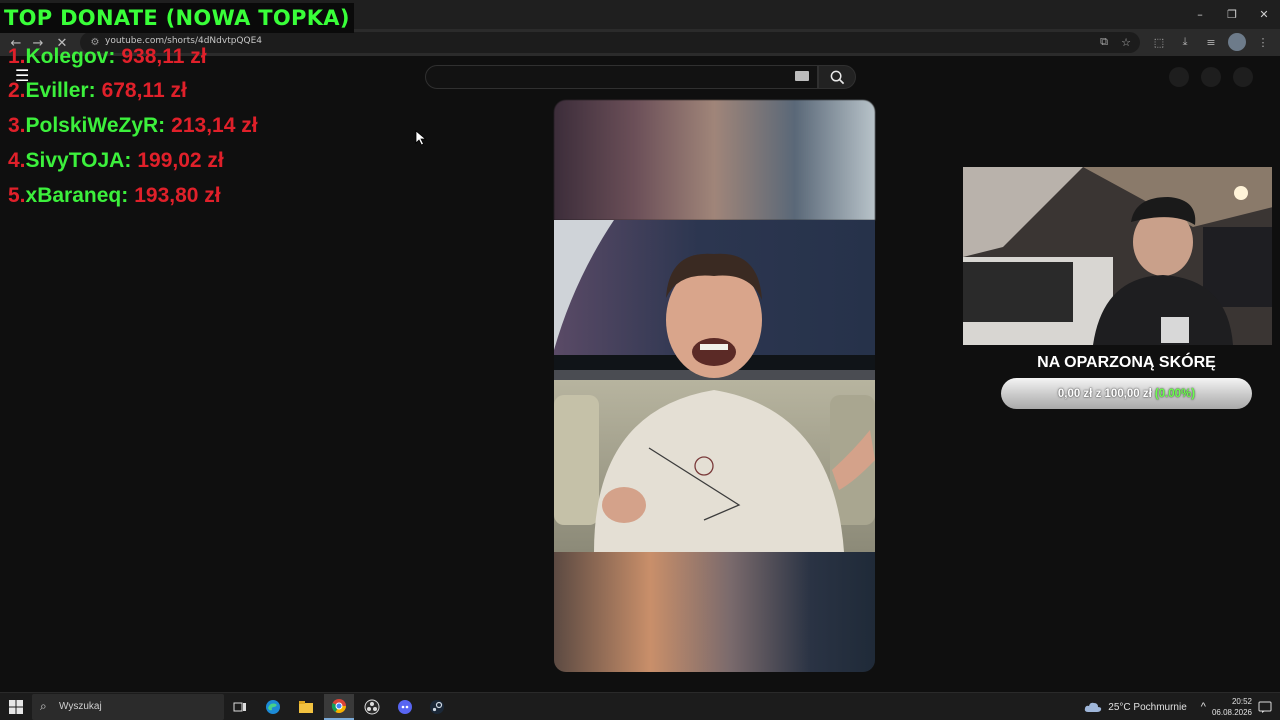 Image resolution: width=1280 pixels, height=720 pixels. What do you see at coordinates (1200, 14) in the screenshot?
I see `minimize-button: –` at bounding box center [1200, 14].